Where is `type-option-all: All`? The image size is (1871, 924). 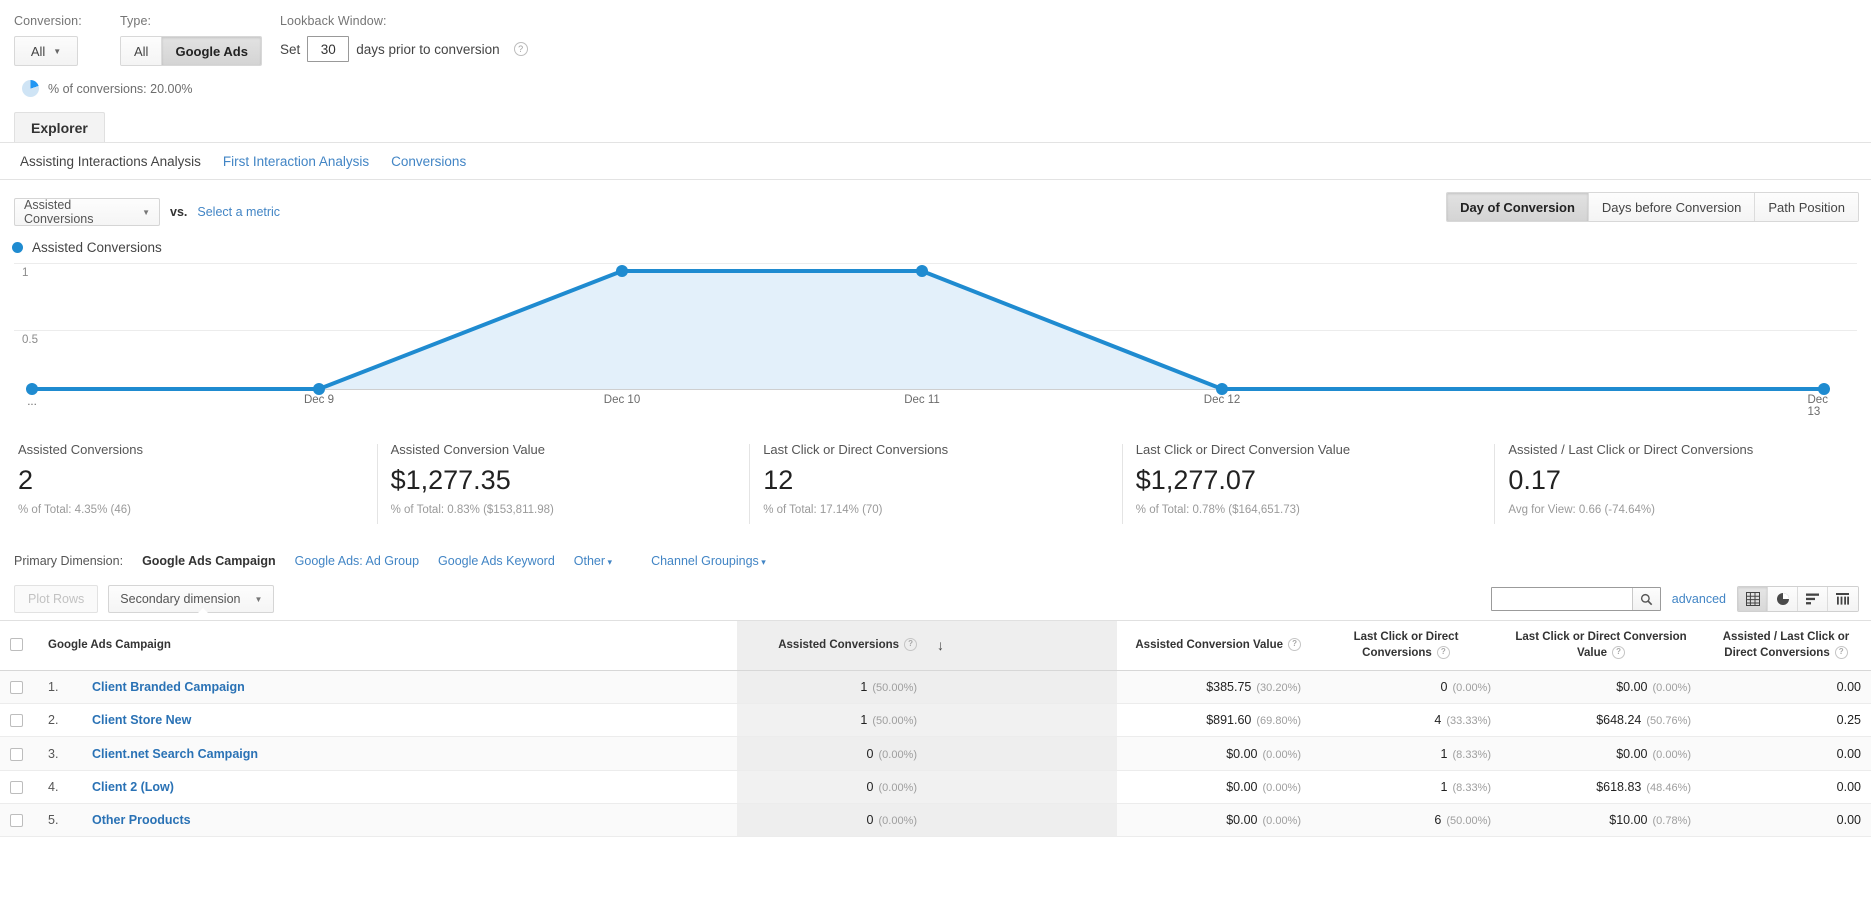 type-option-all: All is located at coordinates (142, 51).